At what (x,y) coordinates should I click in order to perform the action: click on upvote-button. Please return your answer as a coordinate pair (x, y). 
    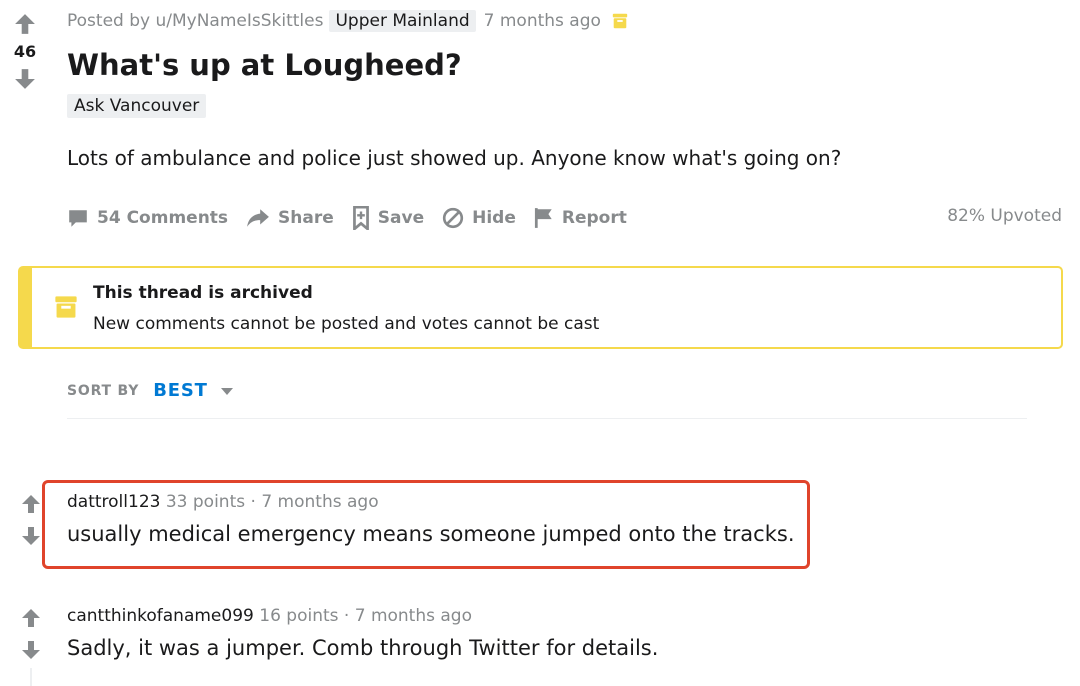
    Looking at the image, I should click on (25, 24).